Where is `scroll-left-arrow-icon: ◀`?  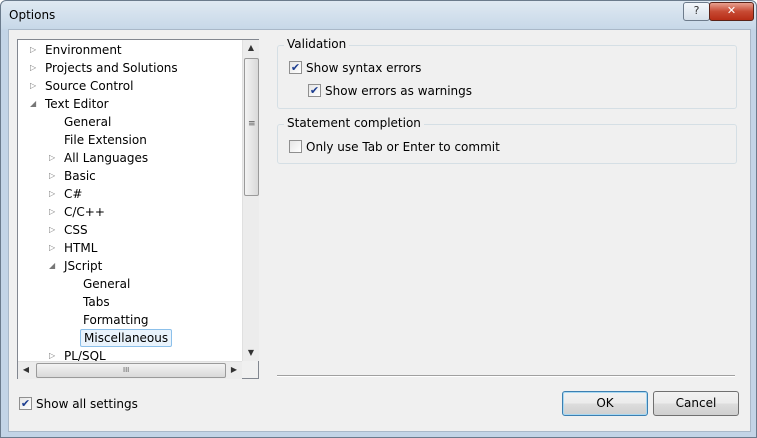
scroll-left-arrow-icon: ◀ is located at coordinates (26, 370).